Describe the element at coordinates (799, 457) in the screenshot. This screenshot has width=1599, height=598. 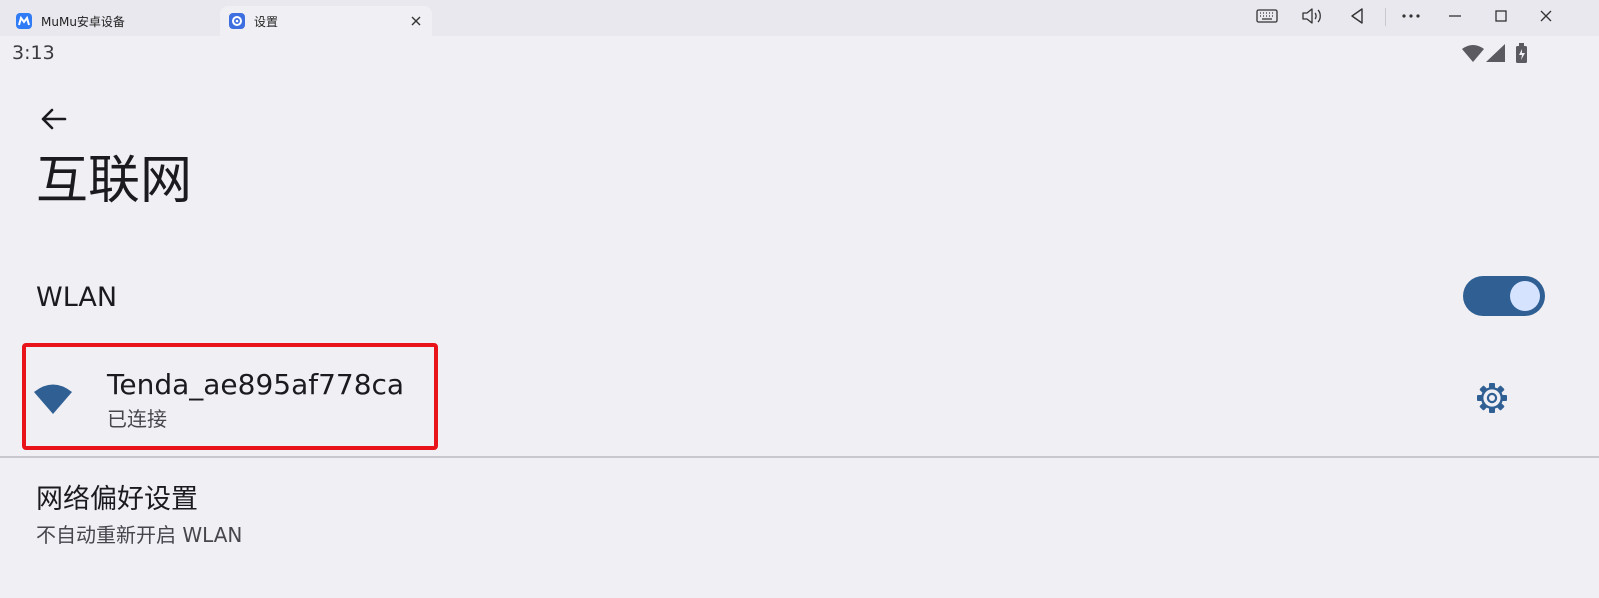
I see `section-divider` at that location.